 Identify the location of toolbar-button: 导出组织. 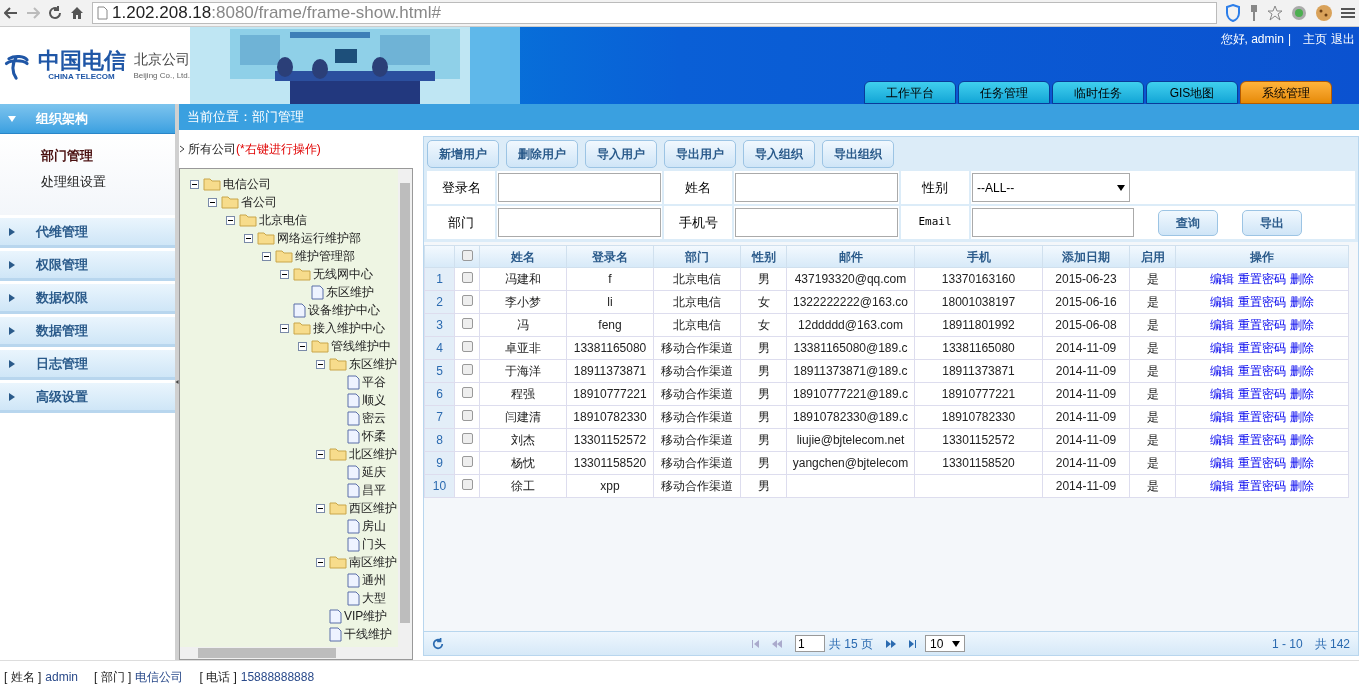
(858, 154).